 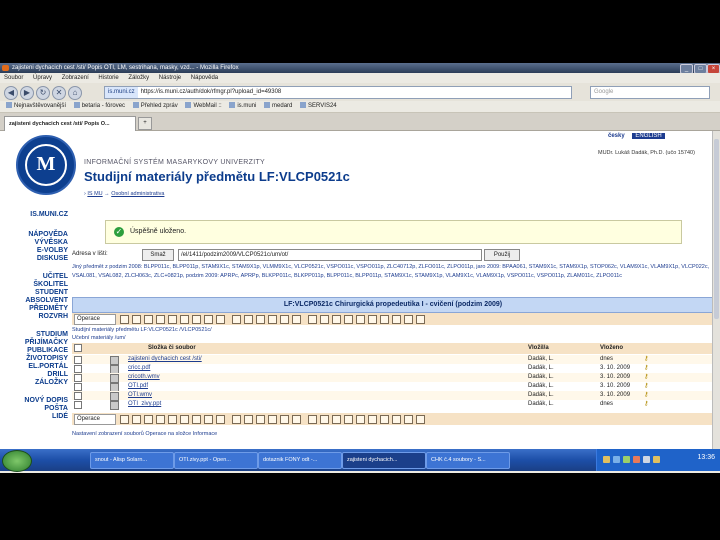 I want to click on nav-napoveda: NÁPOVĚDA, so click(x=44, y=235).